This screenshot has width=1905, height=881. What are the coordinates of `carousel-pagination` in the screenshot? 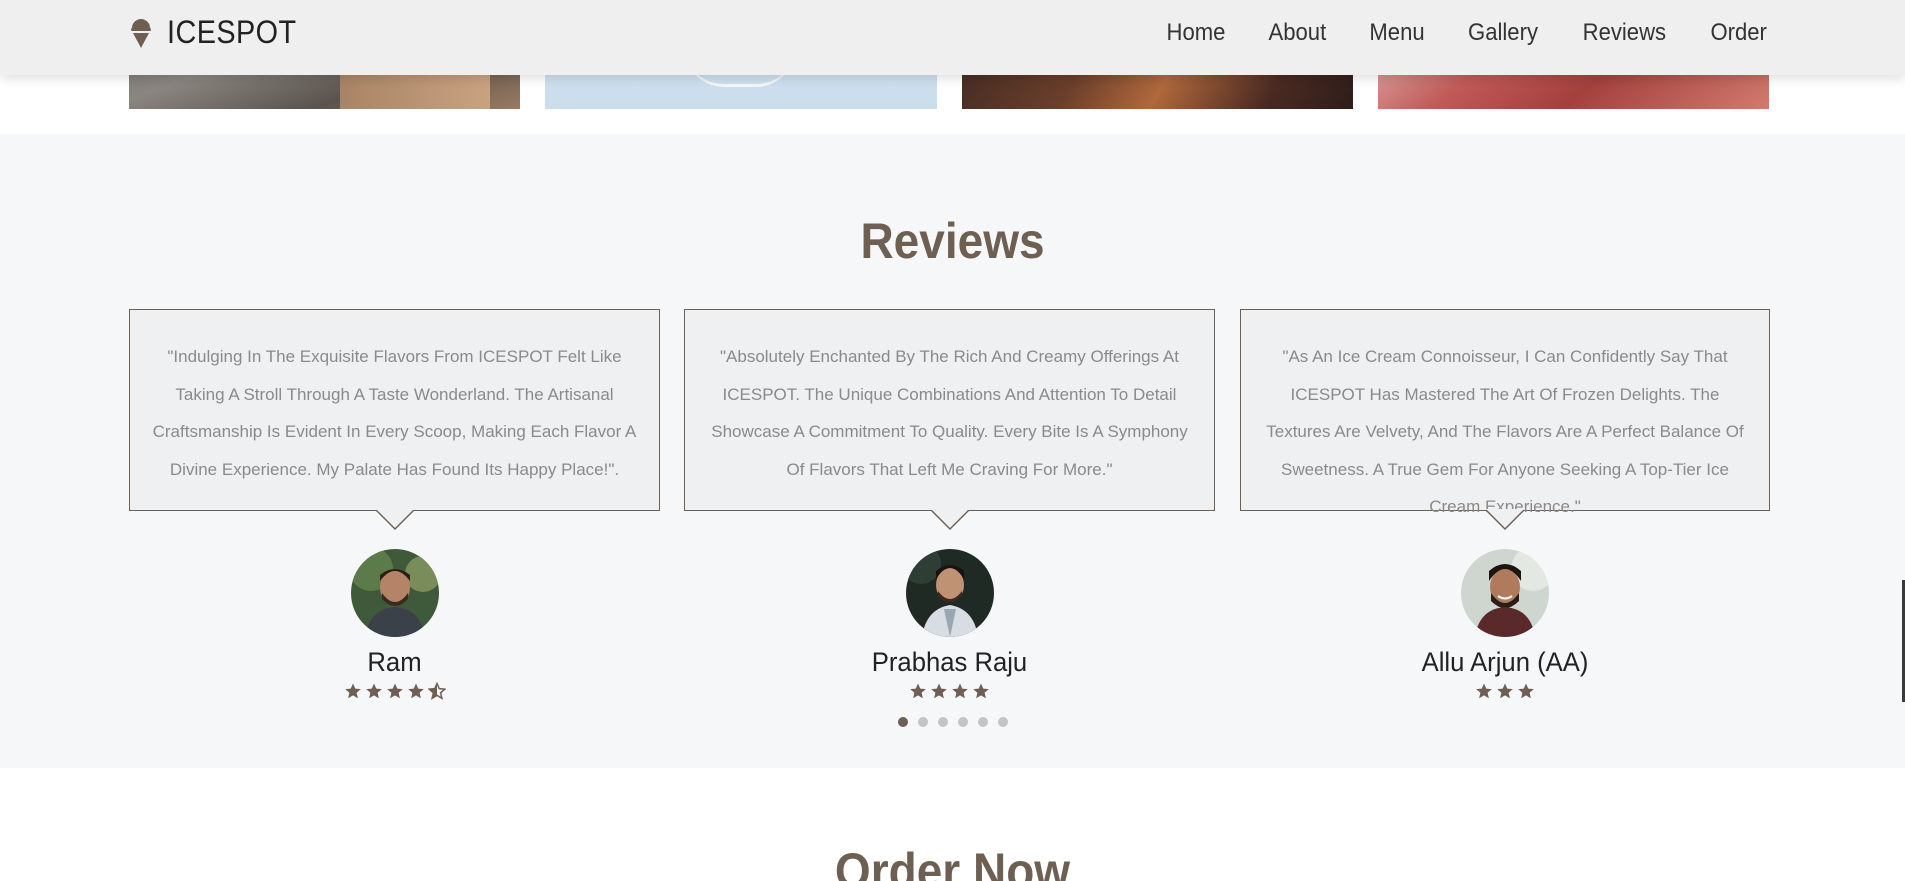 It's located at (952, 722).